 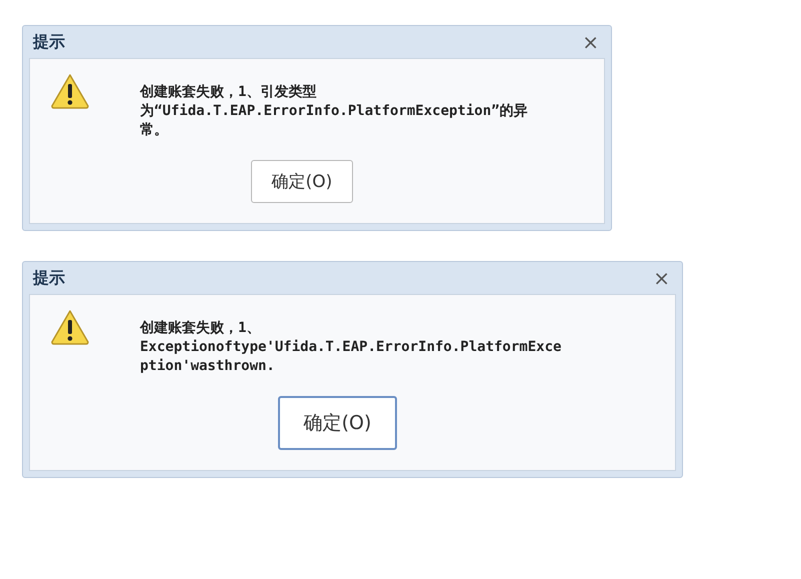 What do you see at coordinates (201, 328) in the screenshot?
I see `message-text: 创建账套失败，1、` at bounding box center [201, 328].